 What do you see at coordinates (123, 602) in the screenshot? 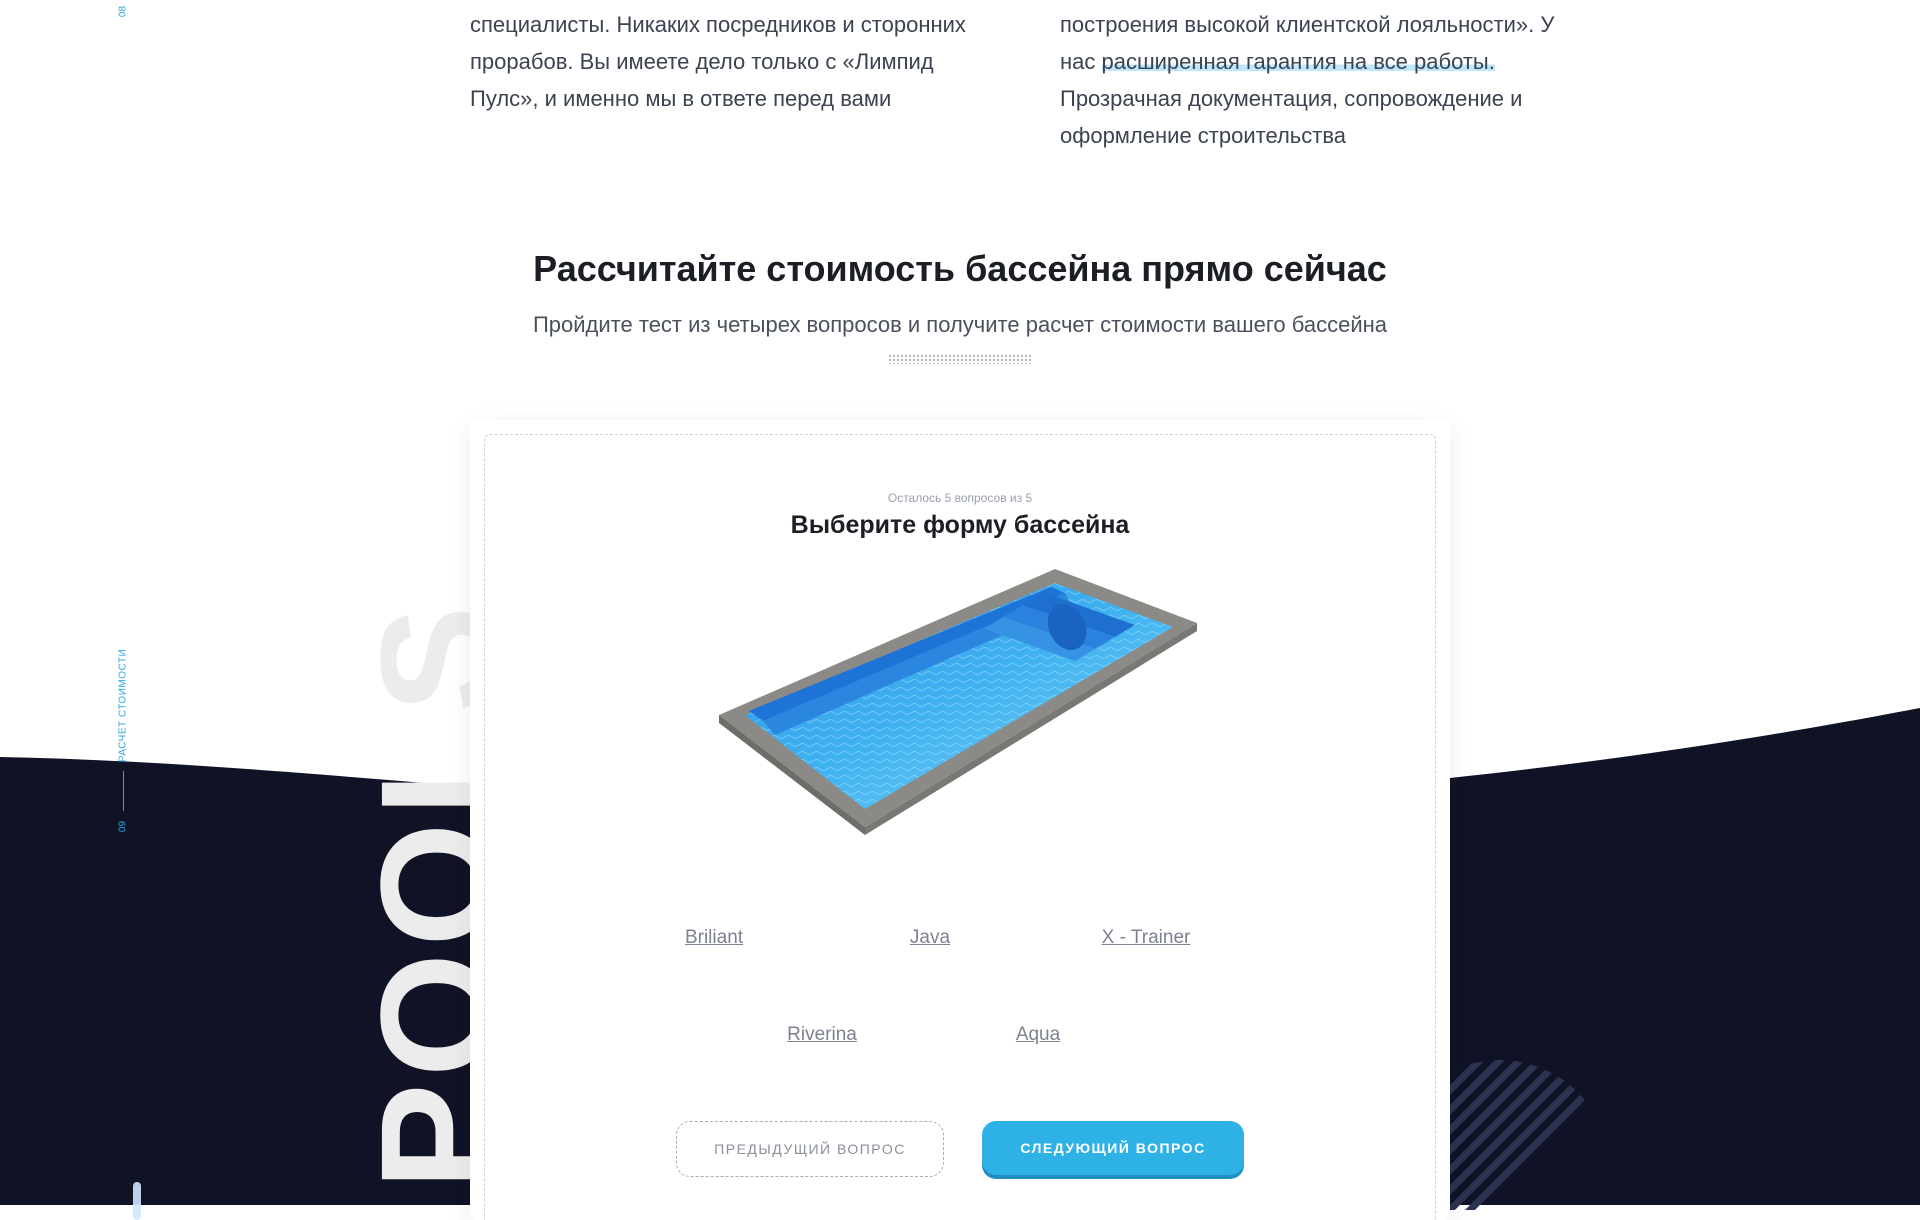
I see `section-side-nav: 08 Расчет стоимости 09` at bounding box center [123, 602].